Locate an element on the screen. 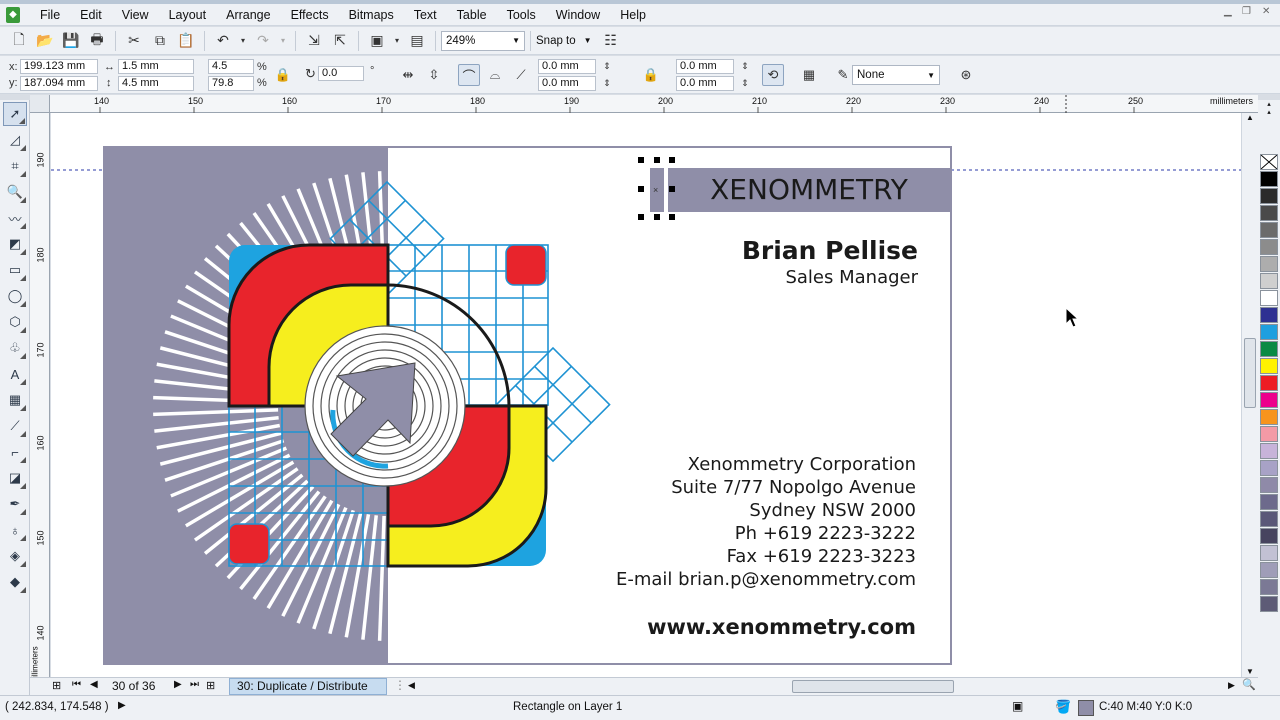  zoom-tool-icon: 🔍 is located at coordinates (15, 192).